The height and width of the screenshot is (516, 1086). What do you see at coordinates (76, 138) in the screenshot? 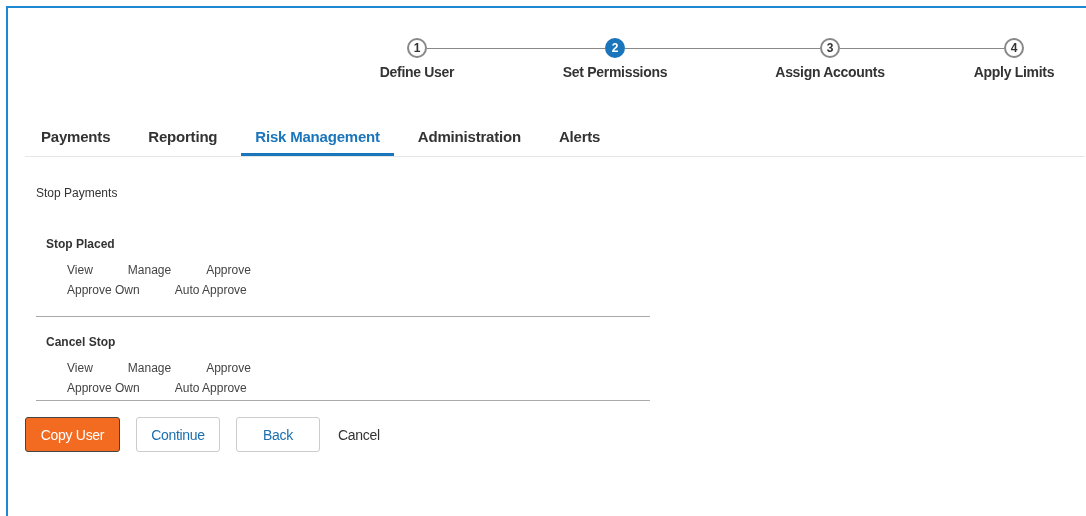
I see `tab: Payments` at bounding box center [76, 138].